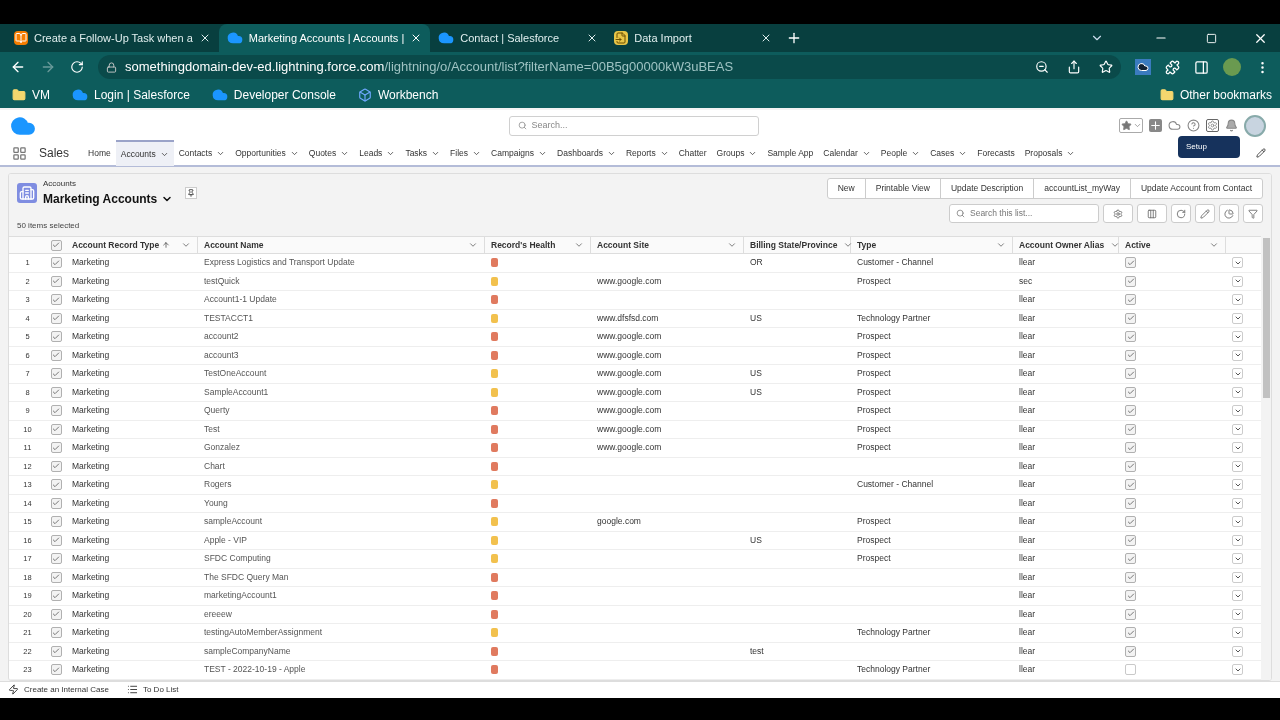 The width and height of the screenshot is (1280, 720). What do you see at coordinates (58, 689) in the screenshot?
I see `utility-item: Create an Internal Case` at bounding box center [58, 689].